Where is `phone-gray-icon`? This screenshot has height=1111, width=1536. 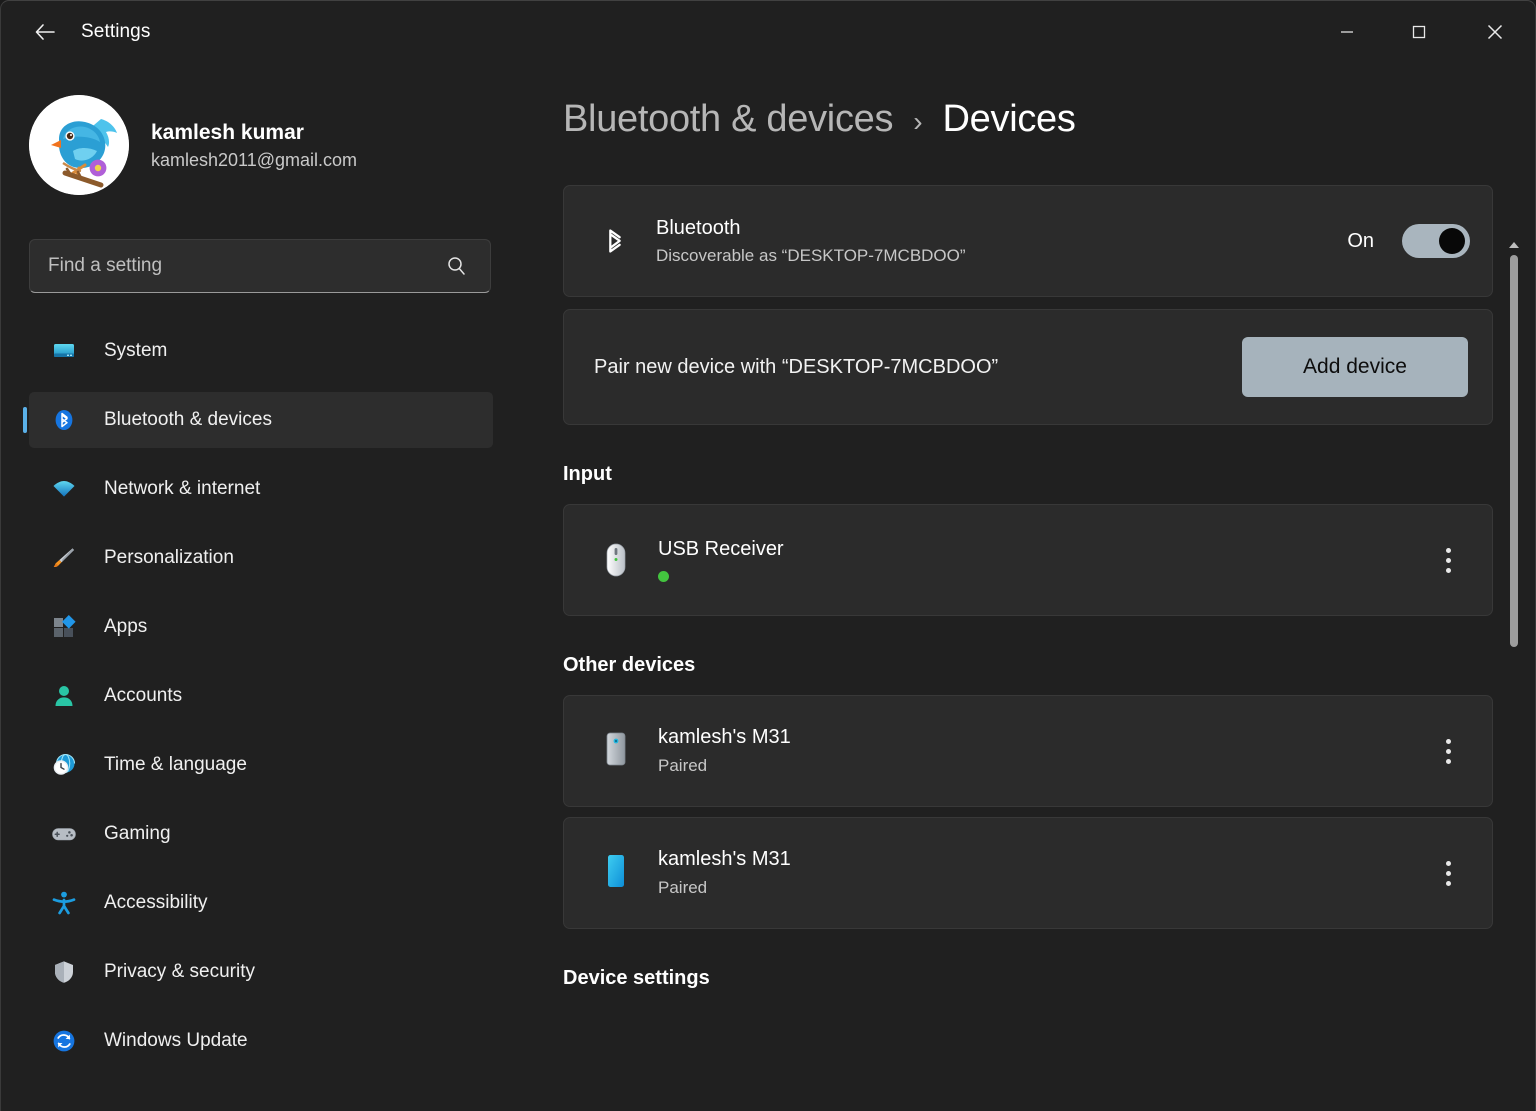
phone-gray-icon is located at coordinates (616, 751).